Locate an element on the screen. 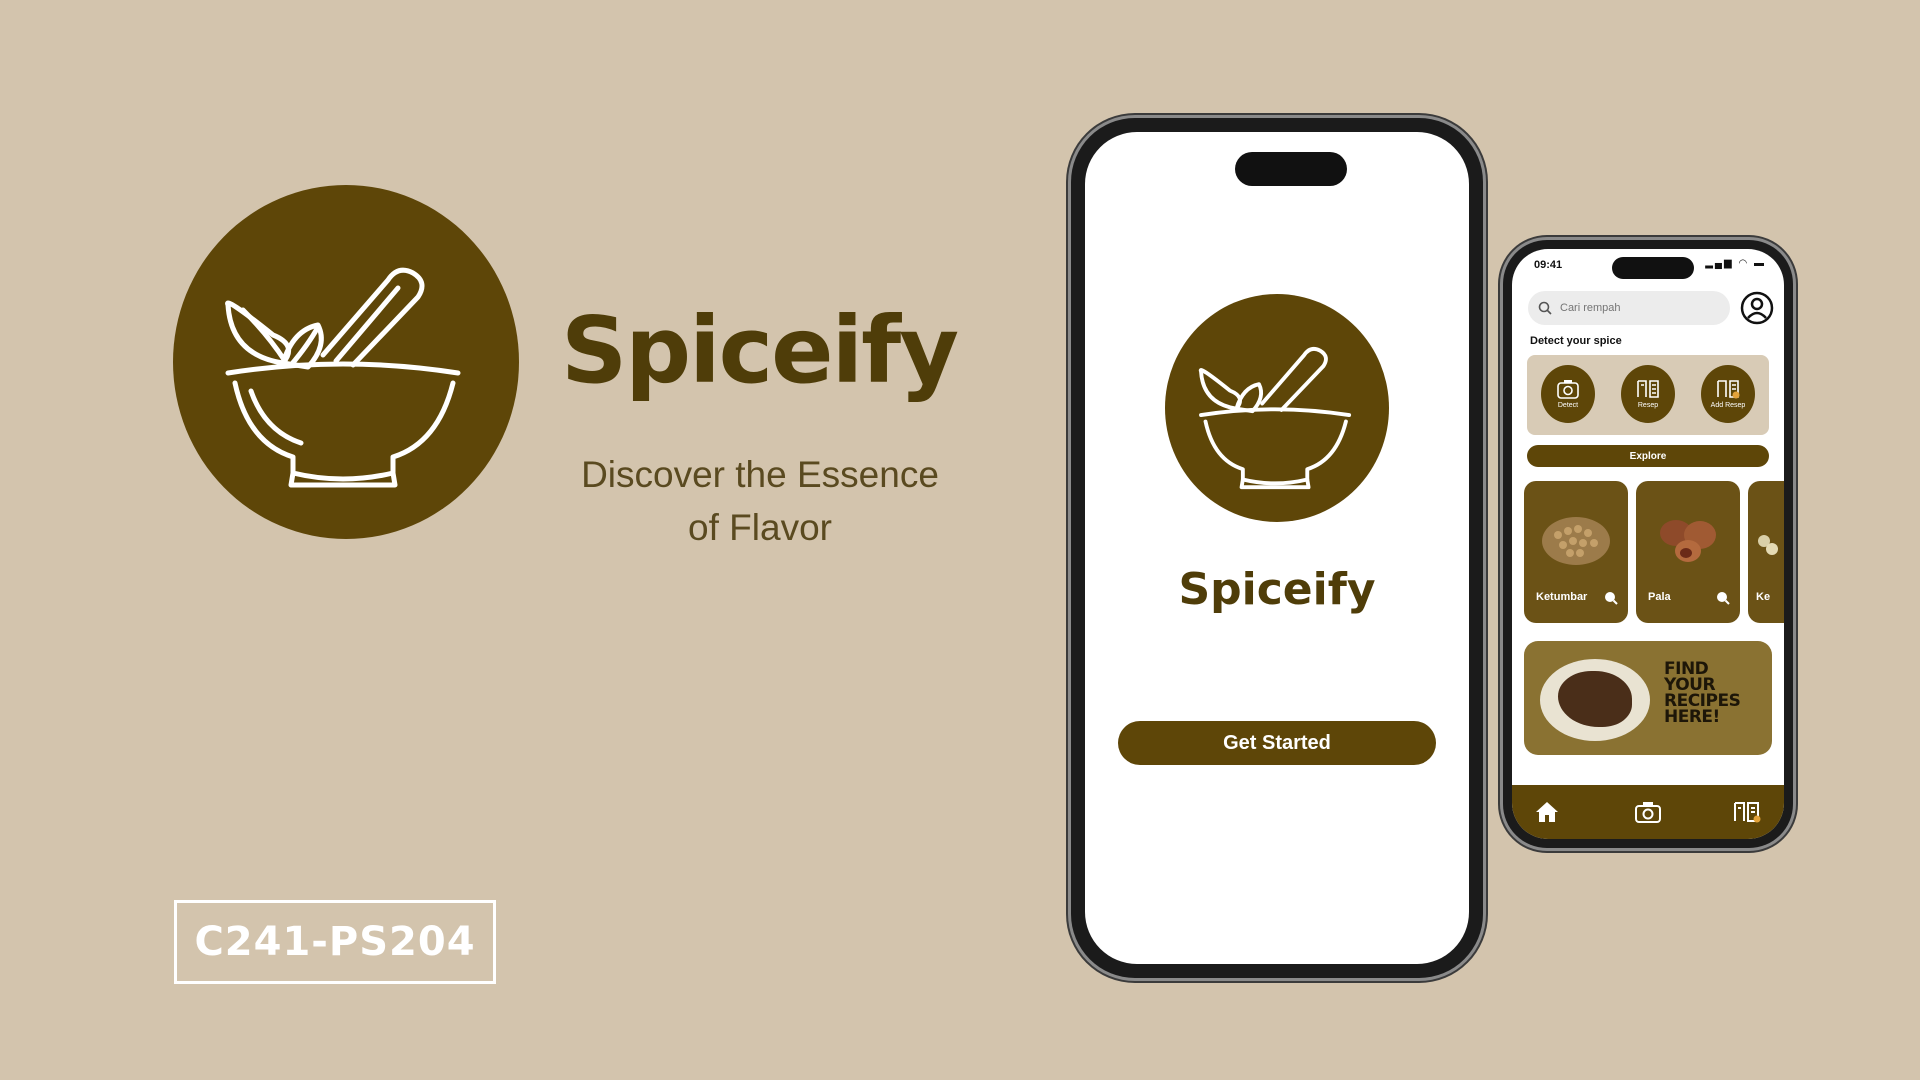 This screenshot has width=1920, height=1080. brand-logo is located at coordinates (346, 362).